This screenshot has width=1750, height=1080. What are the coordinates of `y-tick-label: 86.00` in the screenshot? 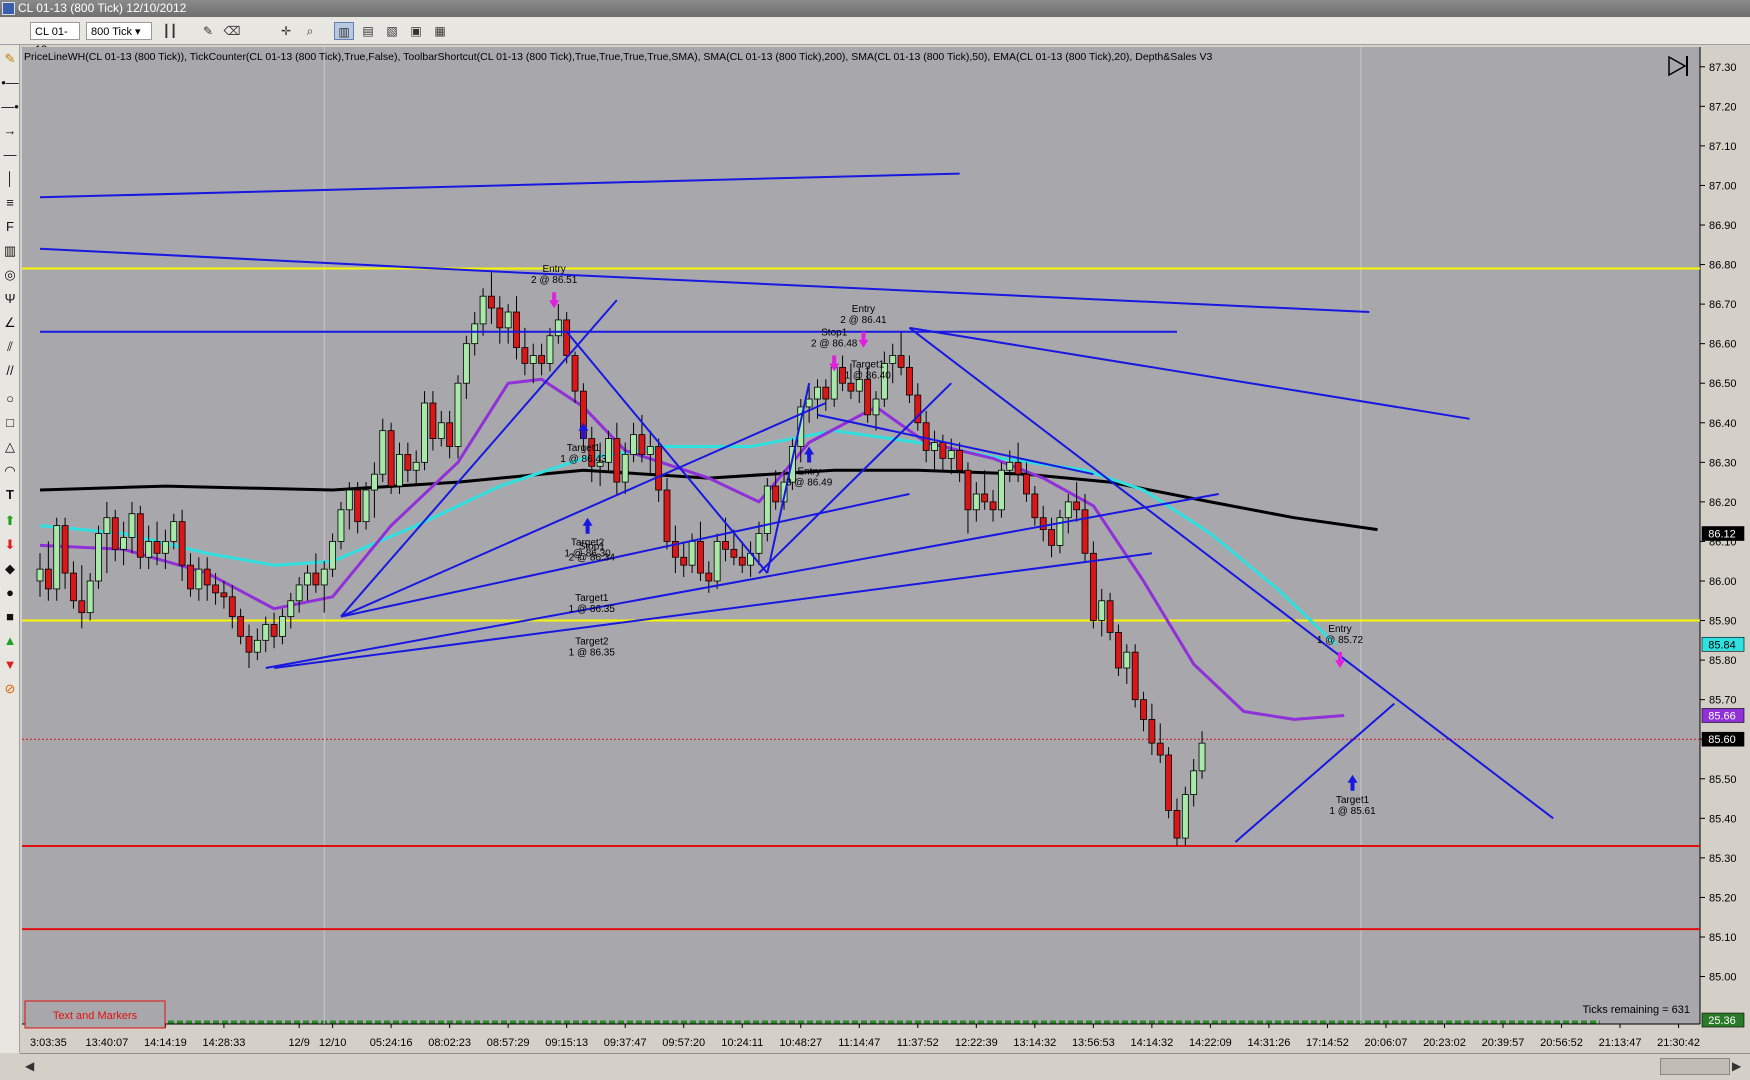 It's located at (1723, 582).